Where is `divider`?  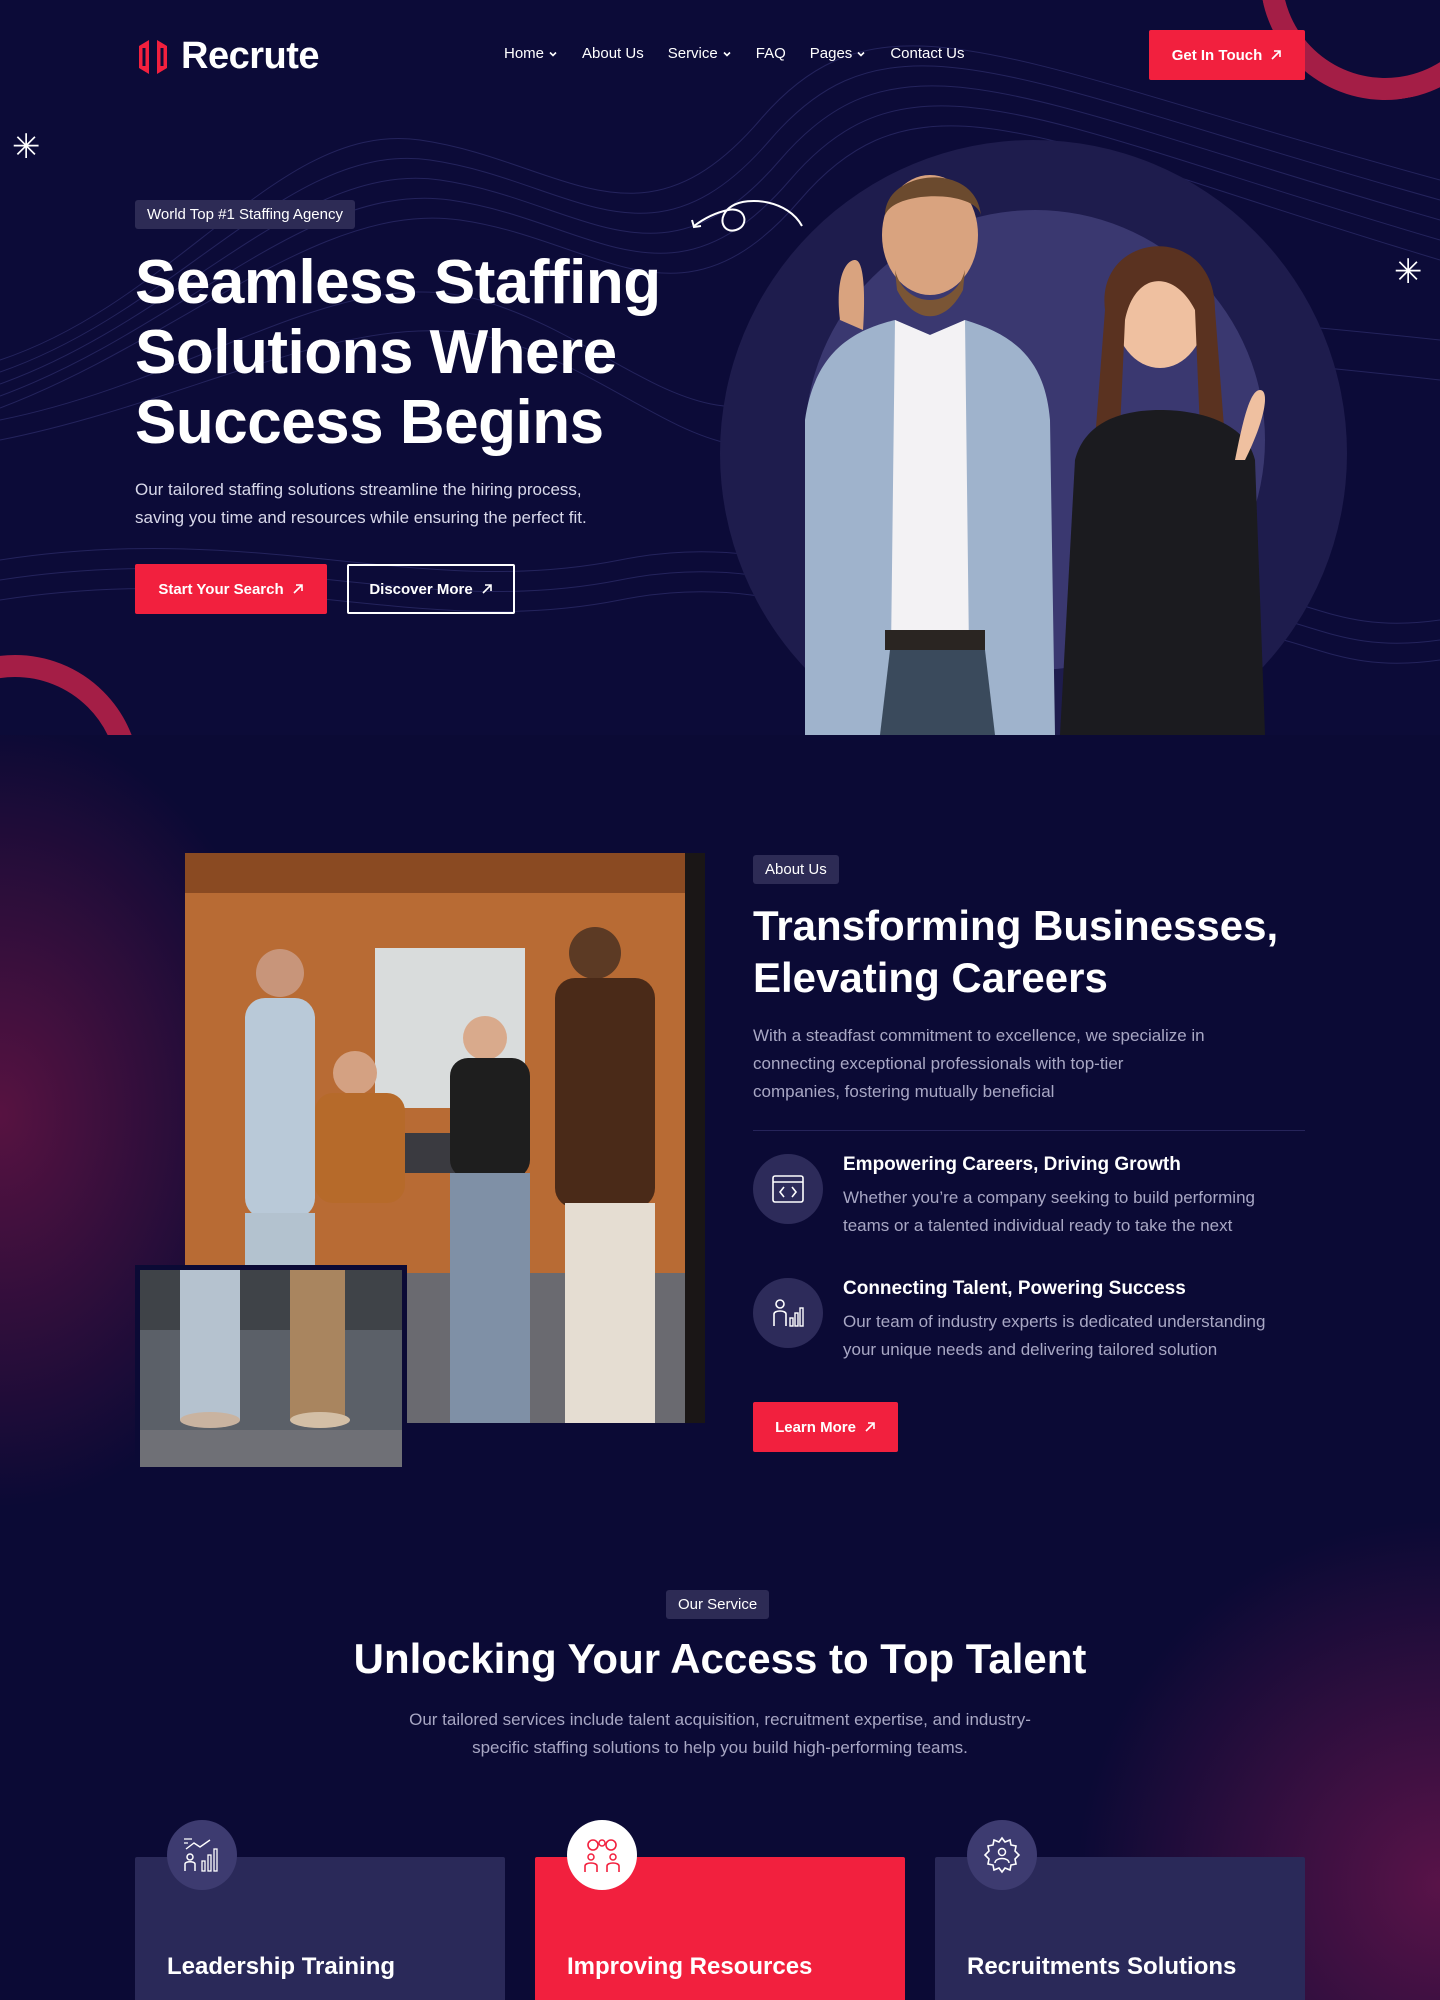
divider is located at coordinates (1029, 1130).